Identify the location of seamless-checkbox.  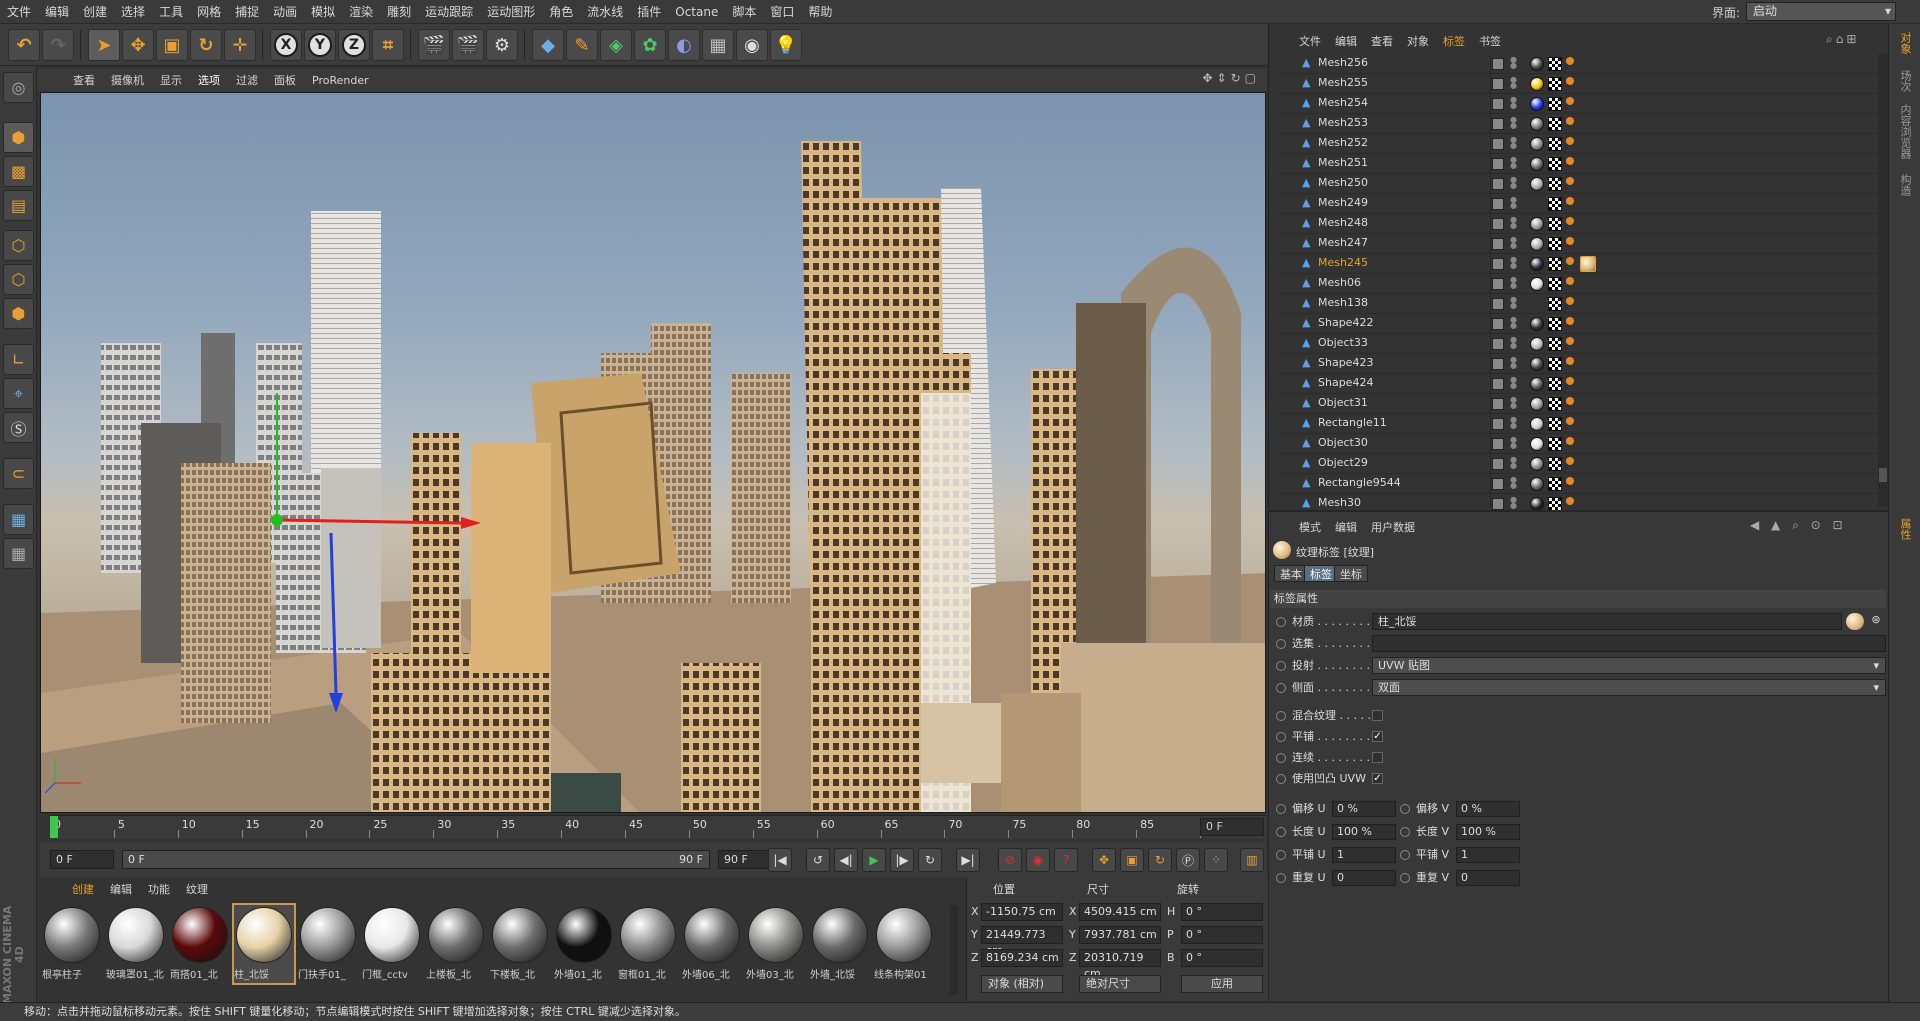
(1377, 757).